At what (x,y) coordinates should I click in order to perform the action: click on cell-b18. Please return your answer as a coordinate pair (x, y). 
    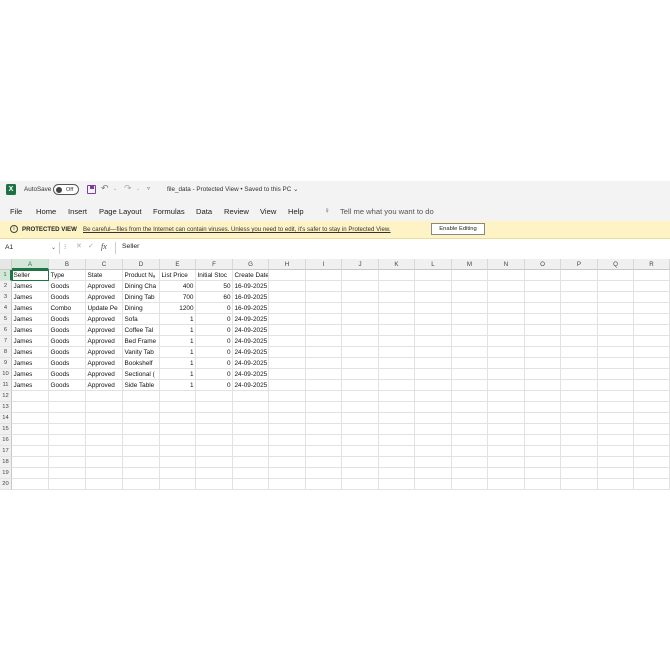
    Looking at the image, I should click on (67, 462).